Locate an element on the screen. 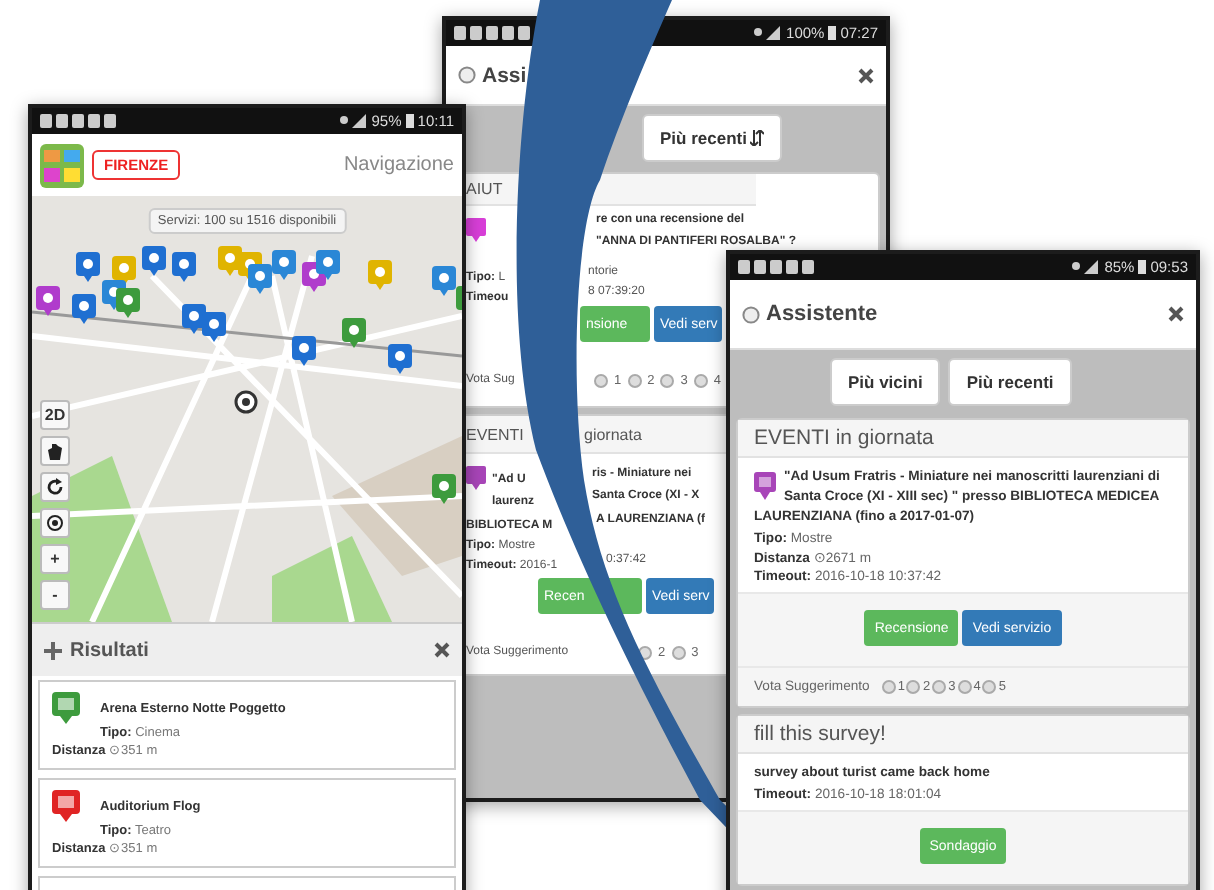  assistant-title: Assistente is located at coordinates (822, 314).